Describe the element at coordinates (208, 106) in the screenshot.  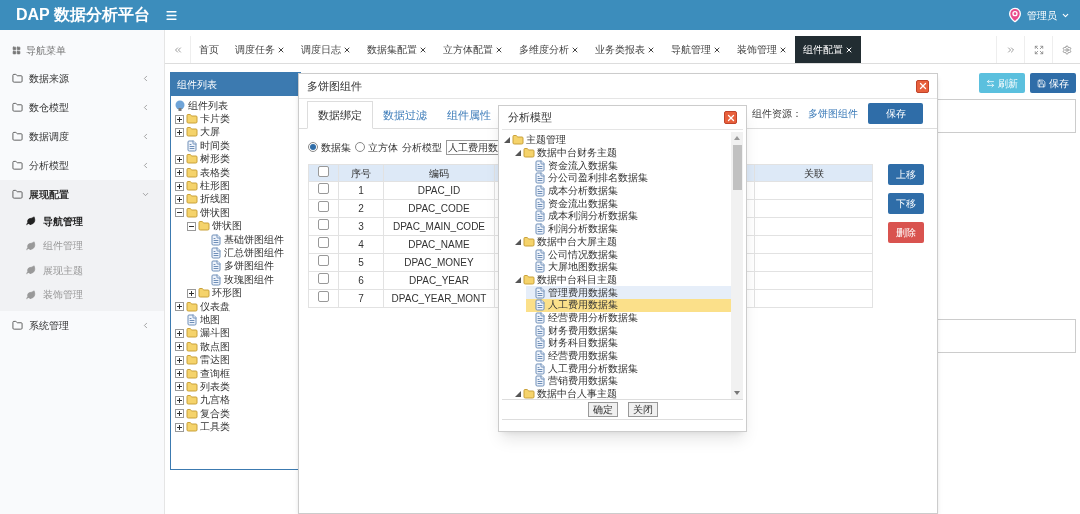
I see `tree-root: 组件列表` at that location.